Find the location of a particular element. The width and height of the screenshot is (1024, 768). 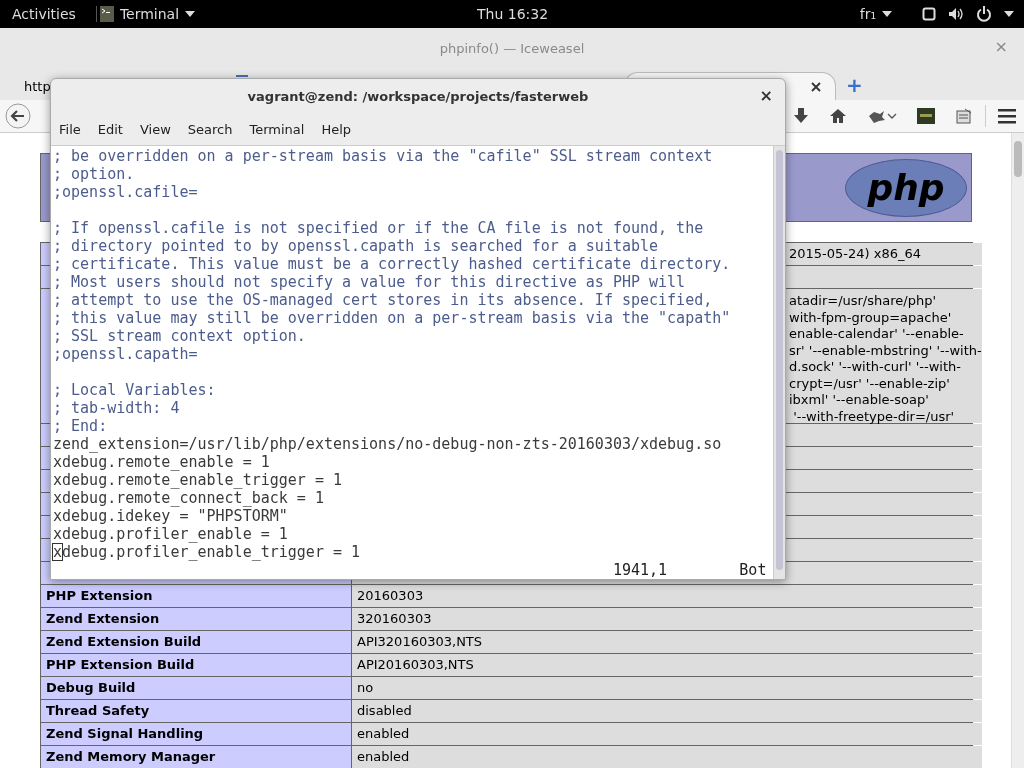

input-source-menu: fr₁ is located at coordinates (874, 14).